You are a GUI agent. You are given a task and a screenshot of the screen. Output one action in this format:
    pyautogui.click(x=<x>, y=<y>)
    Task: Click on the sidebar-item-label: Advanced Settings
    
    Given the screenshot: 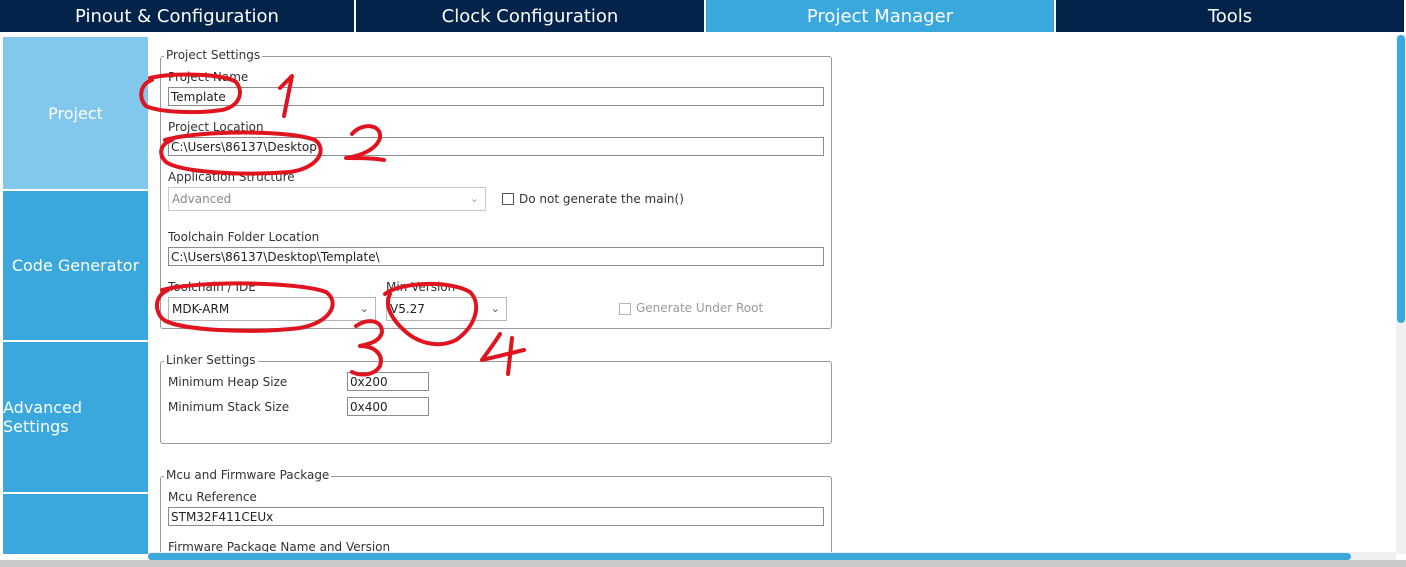 What is the action you would take?
    pyautogui.click(x=43, y=417)
    